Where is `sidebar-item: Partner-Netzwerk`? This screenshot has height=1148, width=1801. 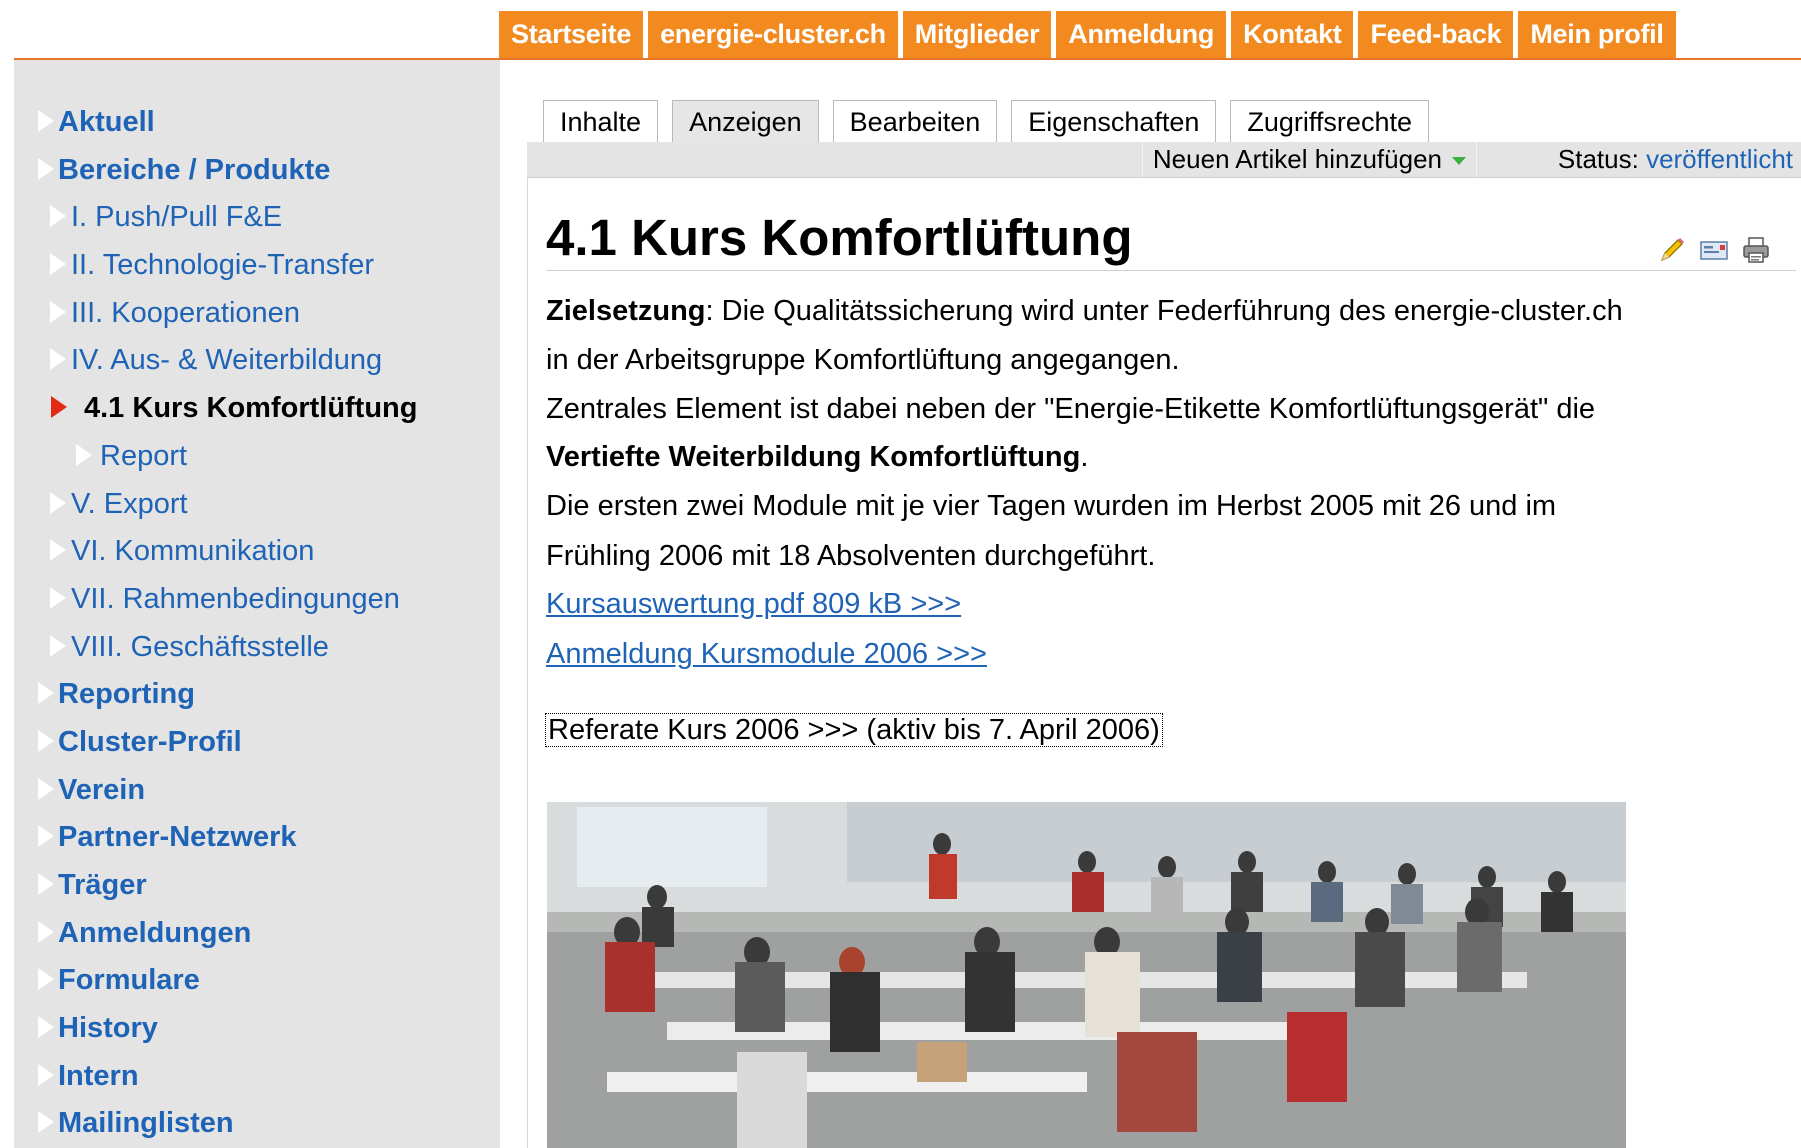 sidebar-item: Partner-Netzwerk is located at coordinates (257, 837).